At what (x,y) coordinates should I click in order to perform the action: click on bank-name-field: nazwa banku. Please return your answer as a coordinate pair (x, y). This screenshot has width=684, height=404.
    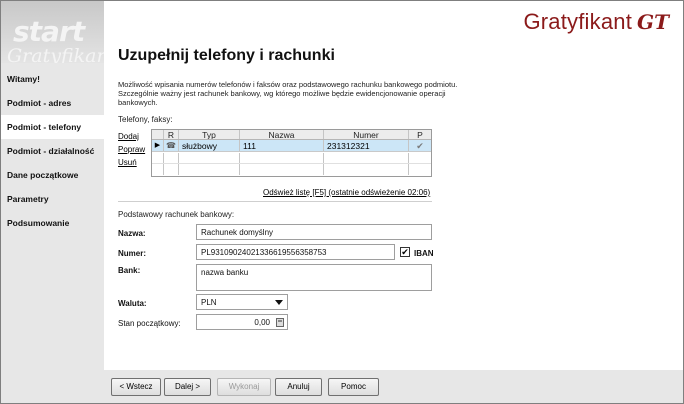
    Looking at the image, I should click on (314, 277).